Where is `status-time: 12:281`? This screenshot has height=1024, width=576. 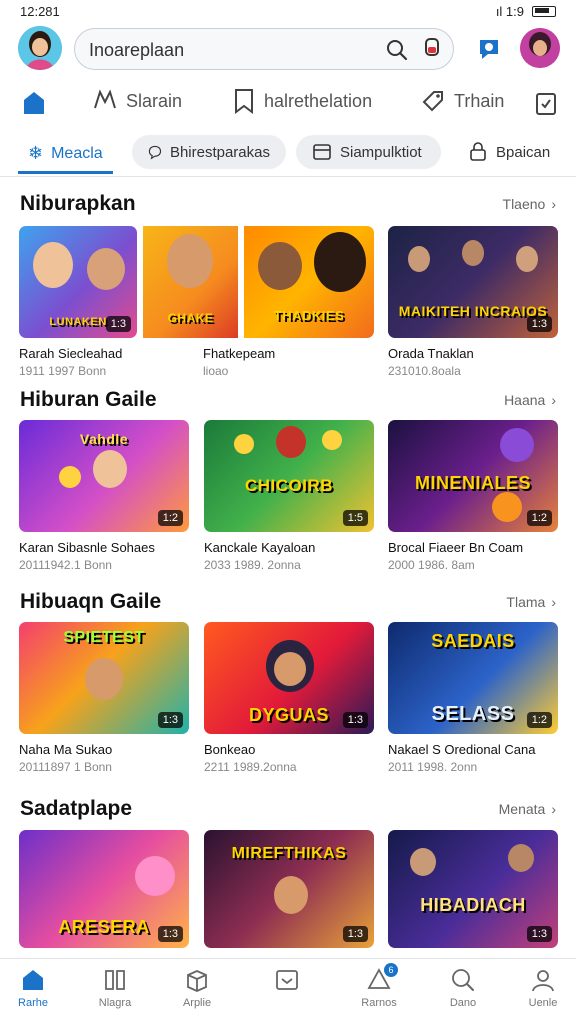
status-time: 12:281 is located at coordinates (40, 11).